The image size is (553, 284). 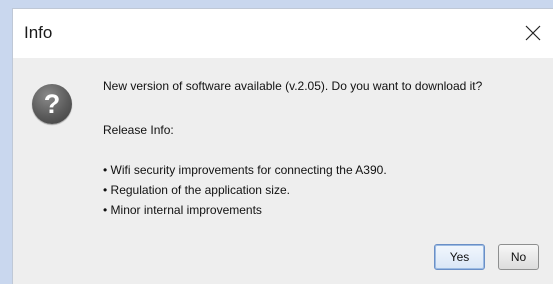 I want to click on list-item: • Minor internal improvements, so click(x=182, y=210).